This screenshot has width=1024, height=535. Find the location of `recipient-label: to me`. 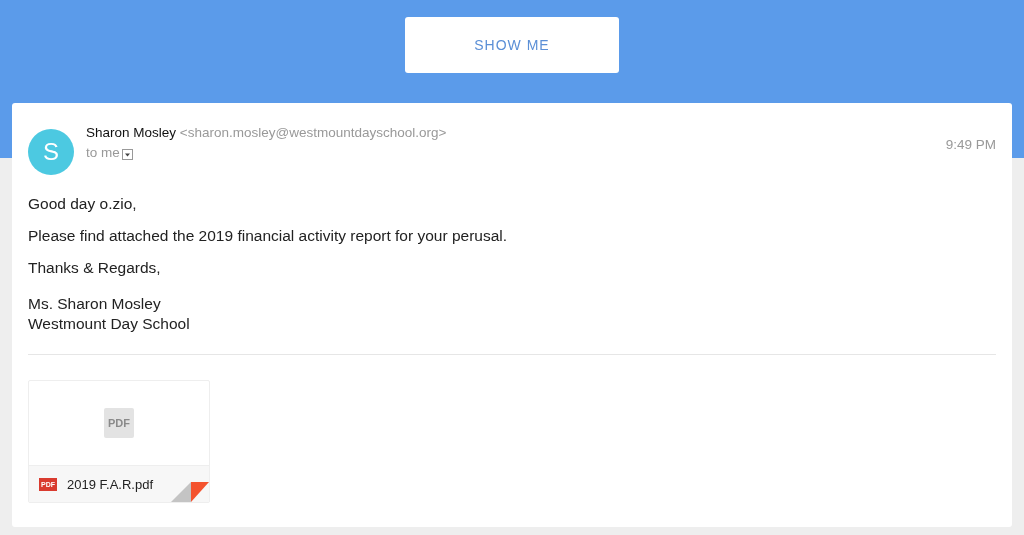

recipient-label: to me is located at coordinates (103, 152).